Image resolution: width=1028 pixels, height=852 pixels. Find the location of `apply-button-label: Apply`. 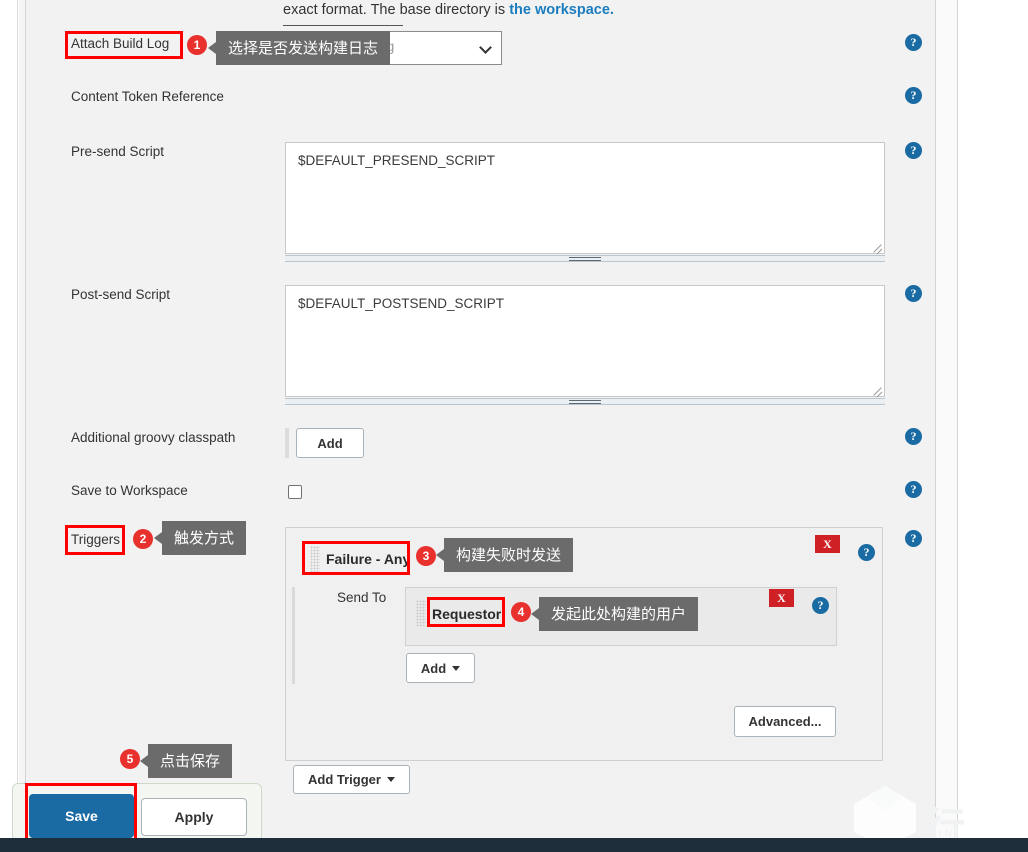

apply-button-label: Apply is located at coordinates (194, 817).